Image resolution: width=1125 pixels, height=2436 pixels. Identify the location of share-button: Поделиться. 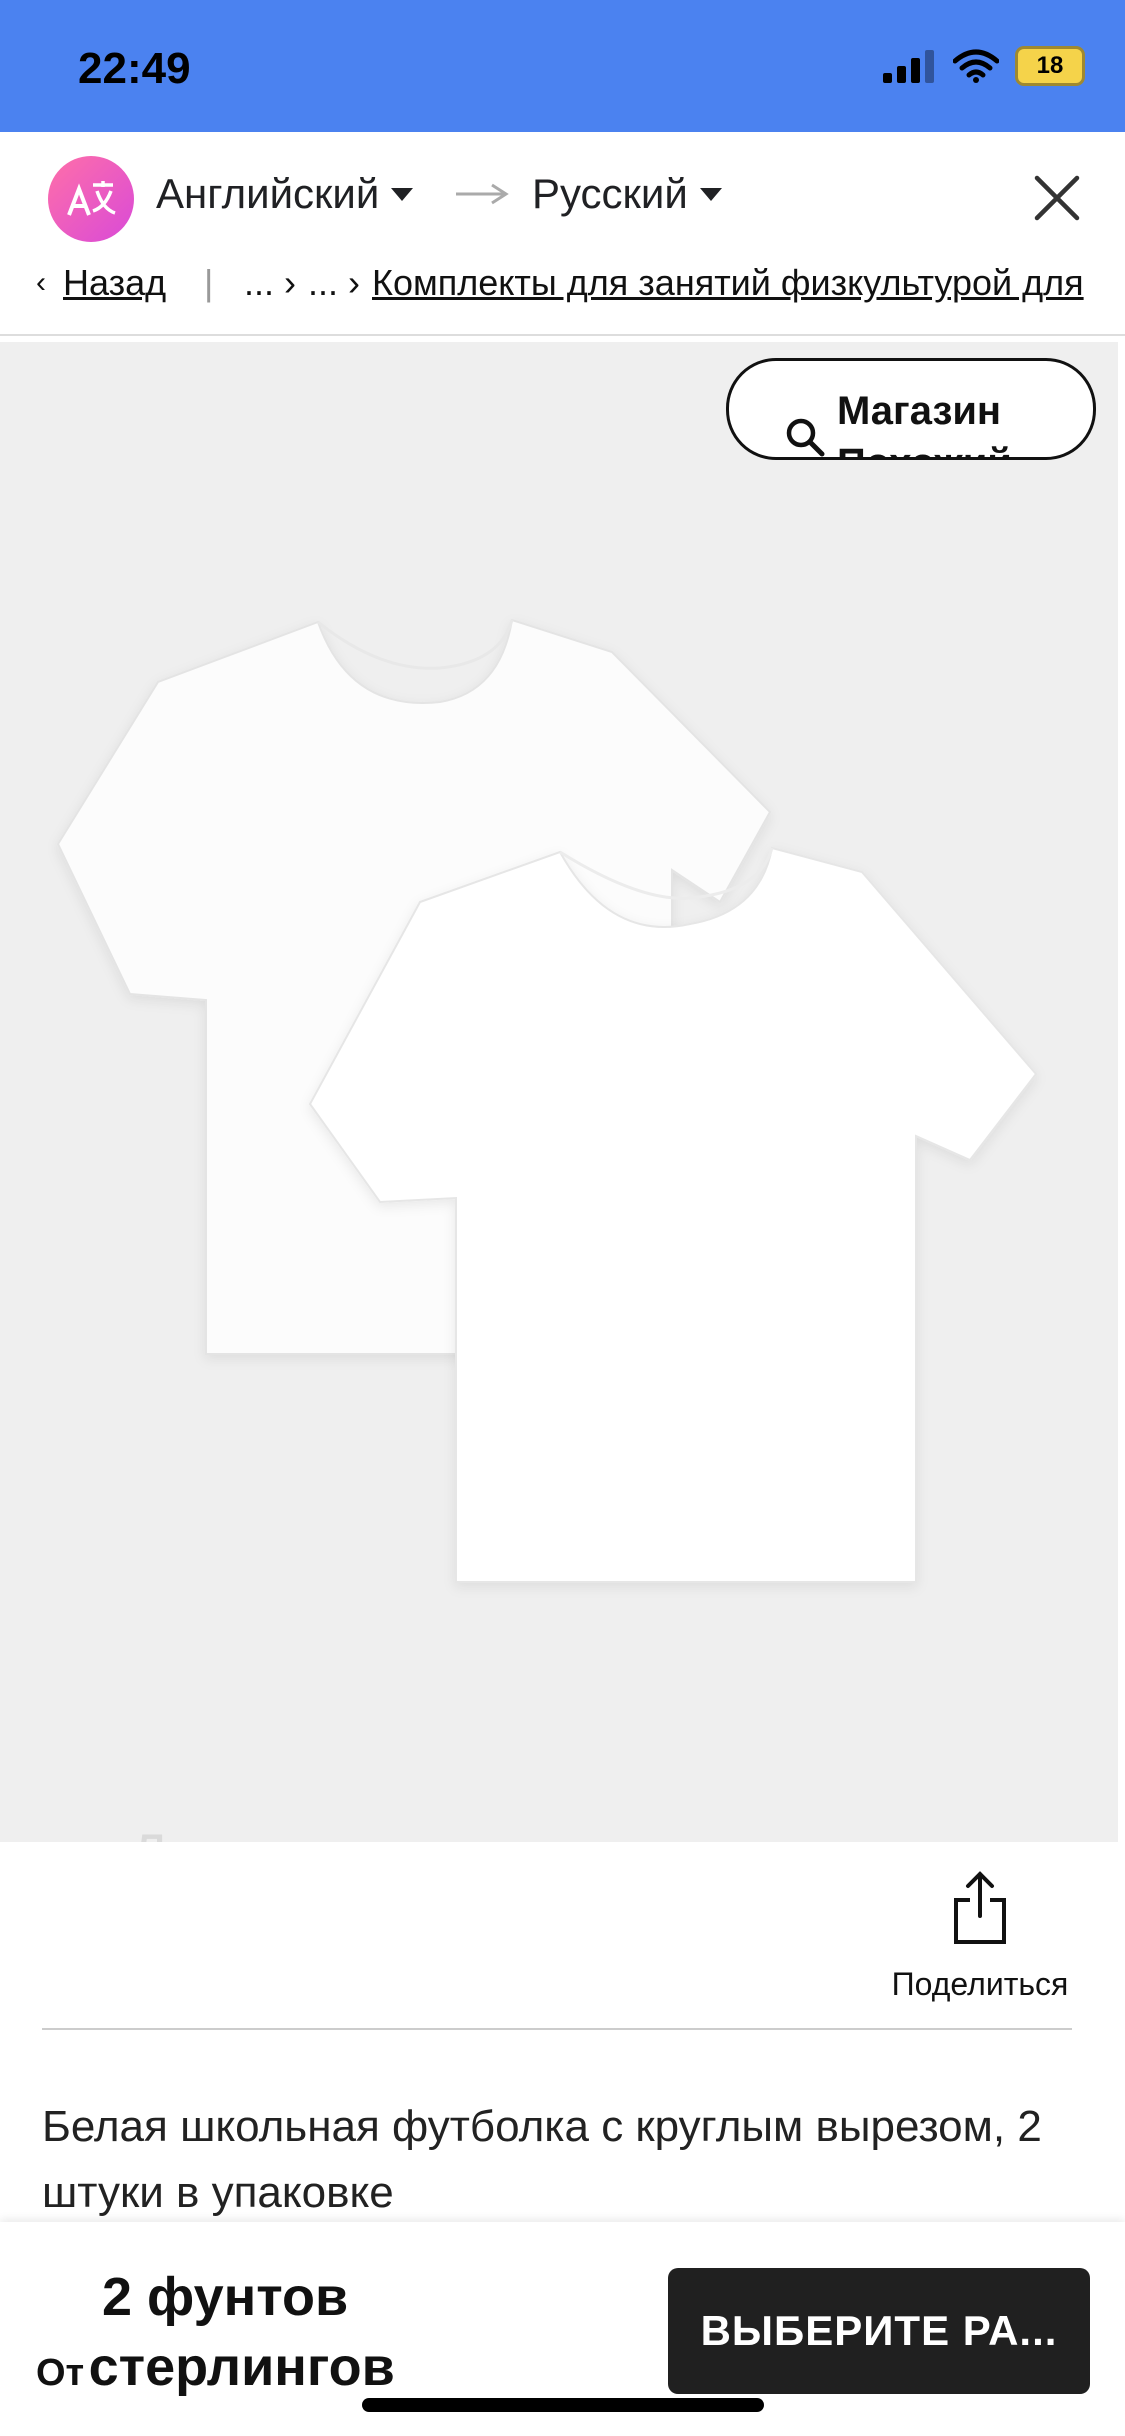
(980, 1936).